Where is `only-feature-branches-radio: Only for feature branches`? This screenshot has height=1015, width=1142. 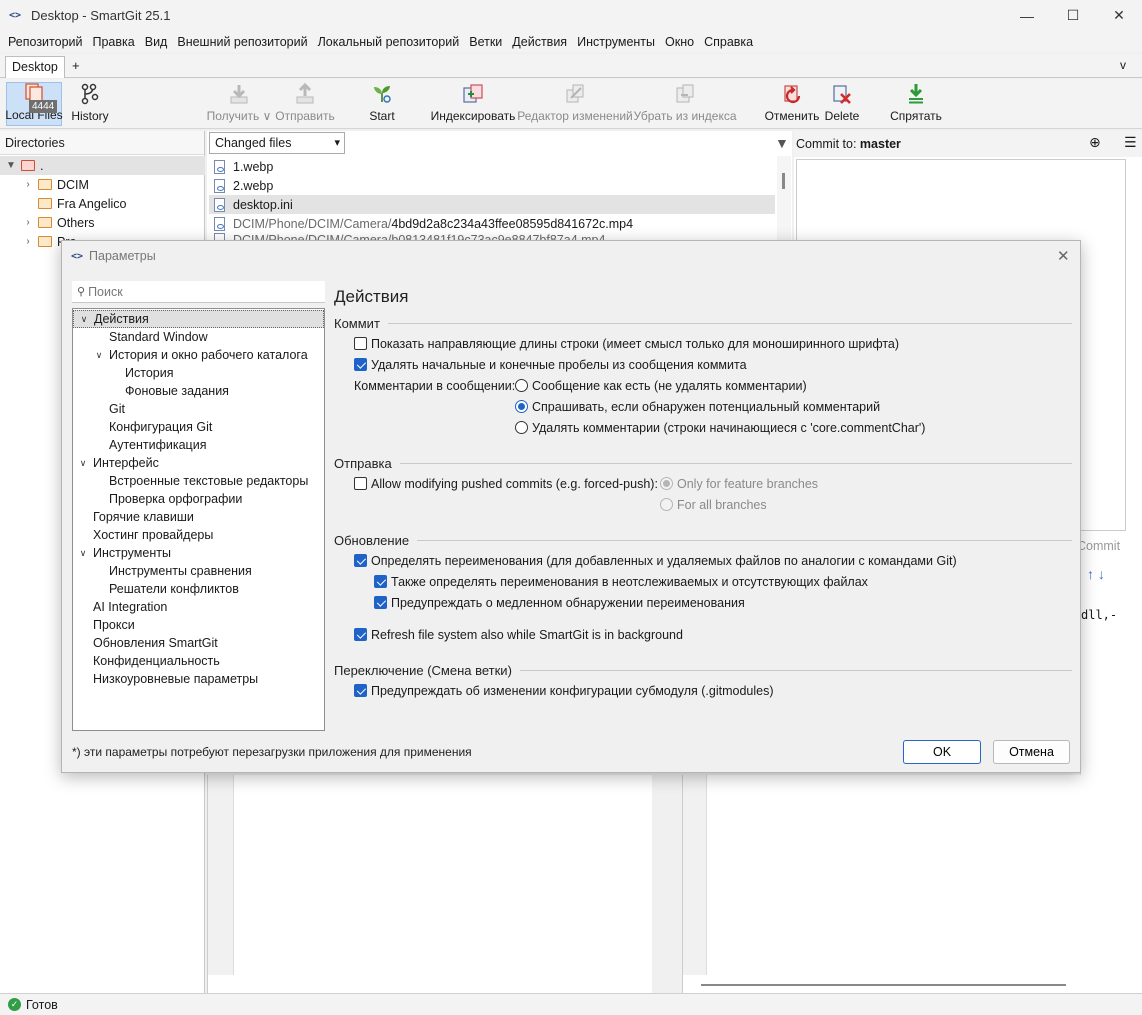
only-feature-branches-radio: Only for feature branches is located at coordinates (739, 483).